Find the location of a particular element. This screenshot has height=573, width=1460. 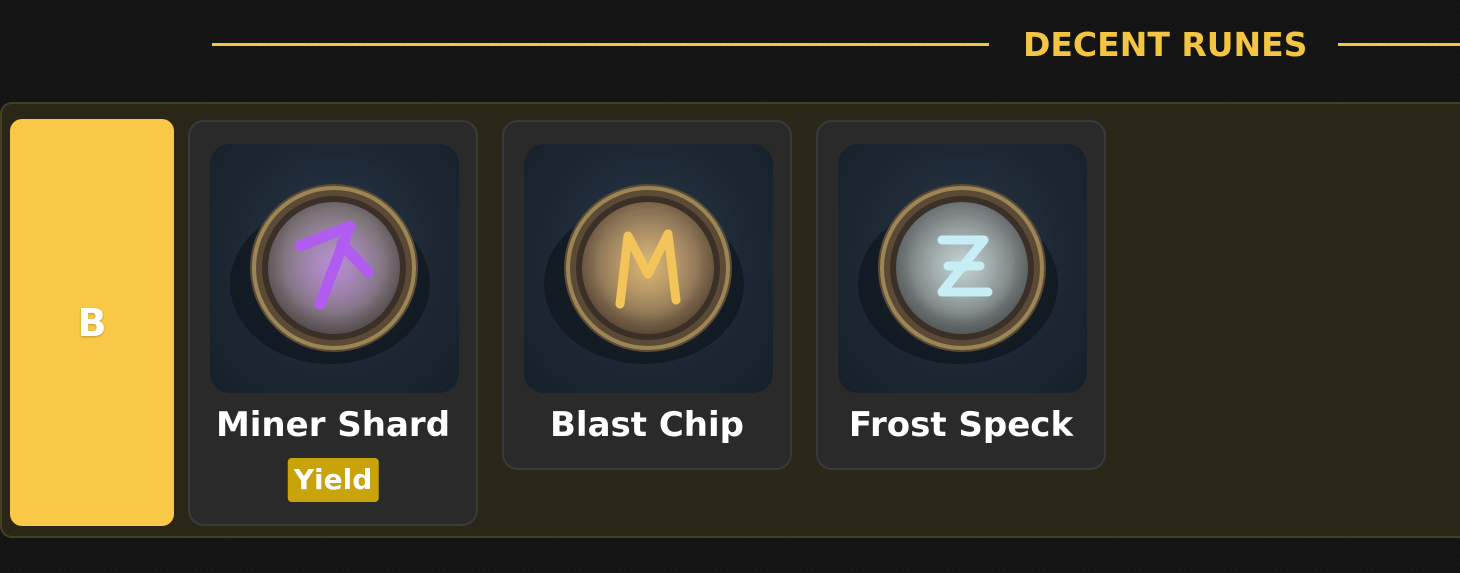

tier-label-text: B is located at coordinates (92, 322).